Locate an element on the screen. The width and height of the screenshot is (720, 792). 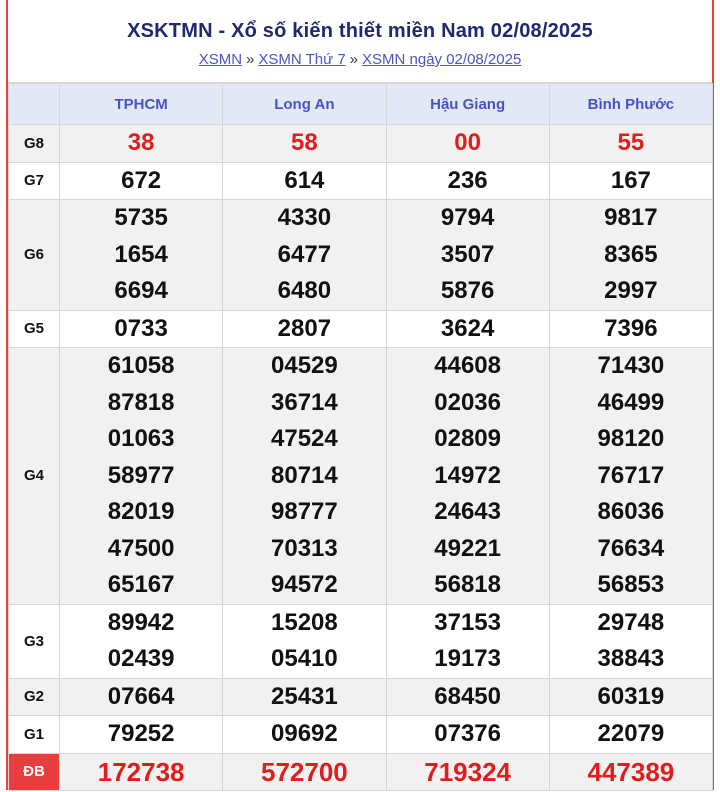
prize-number: 8365 is located at coordinates (631, 254).